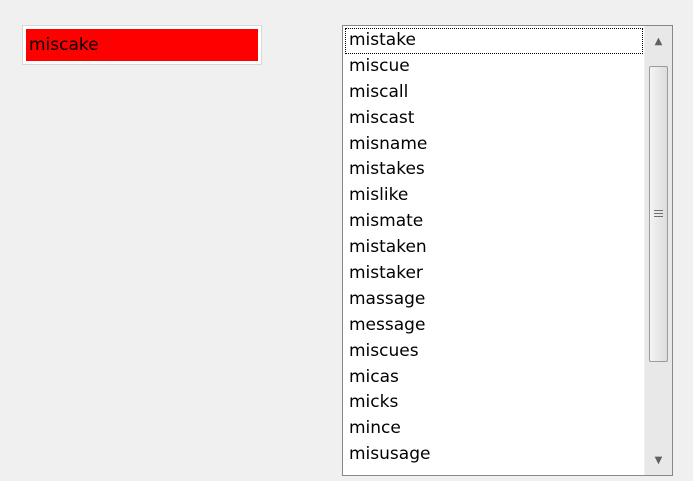 The image size is (693, 495). Describe the element at coordinates (494, 222) in the screenshot. I see `list-item: mismate` at that location.